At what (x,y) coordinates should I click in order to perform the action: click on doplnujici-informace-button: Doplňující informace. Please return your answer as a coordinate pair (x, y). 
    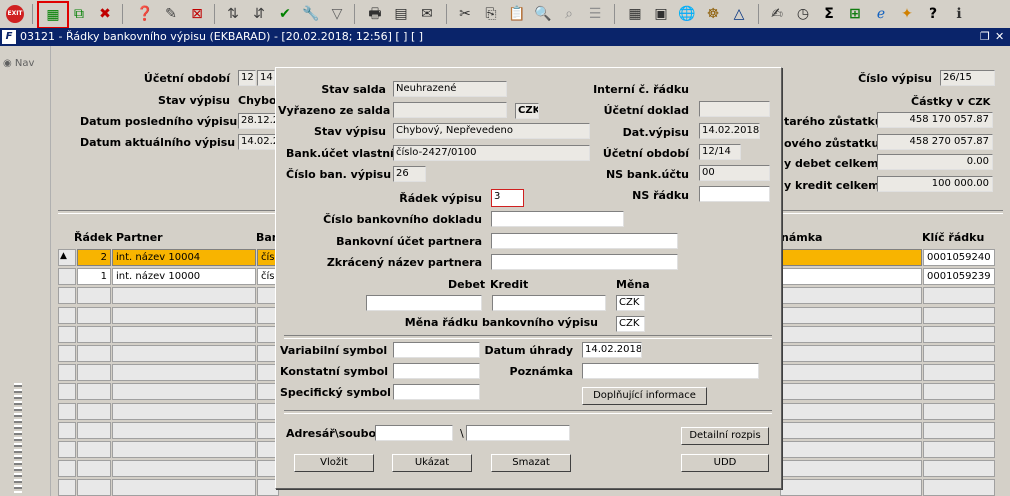
    Looking at the image, I should click on (644, 396).